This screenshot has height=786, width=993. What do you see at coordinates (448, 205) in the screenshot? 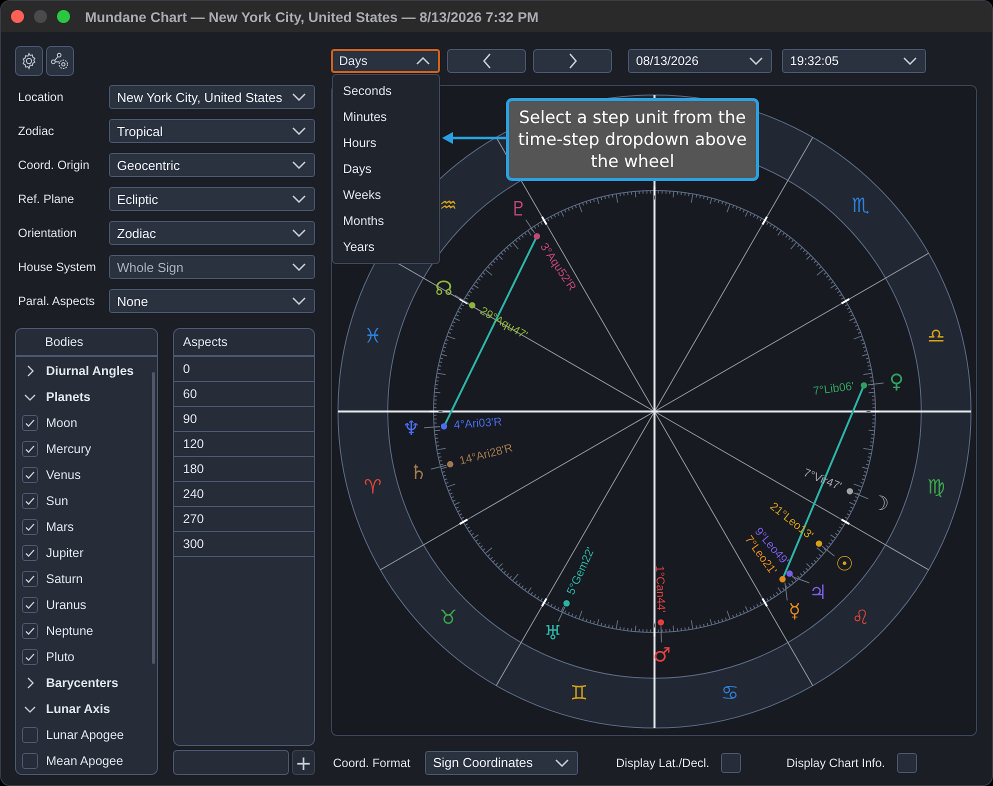
I see `zodiac-sign-glyph: ♒` at bounding box center [448, 205].